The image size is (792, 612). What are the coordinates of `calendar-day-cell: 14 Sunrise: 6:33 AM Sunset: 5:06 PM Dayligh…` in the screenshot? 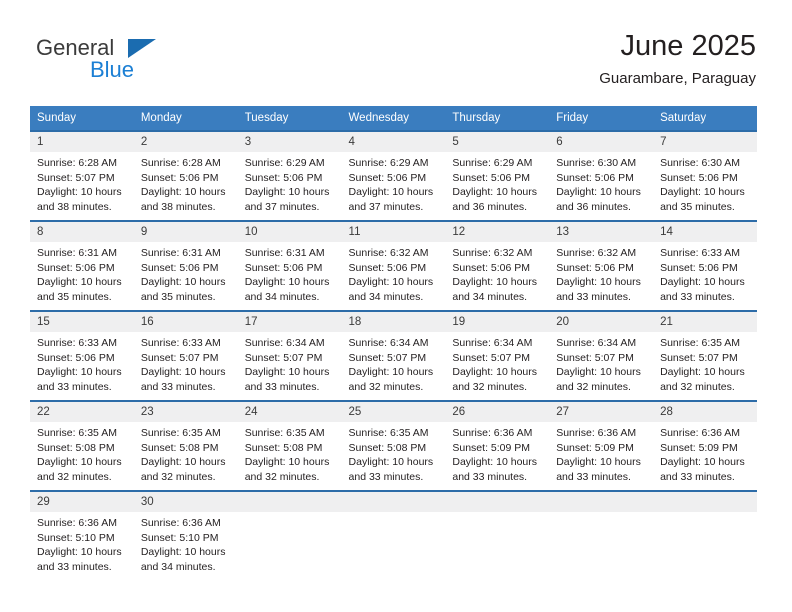 It's located at (705, 265).